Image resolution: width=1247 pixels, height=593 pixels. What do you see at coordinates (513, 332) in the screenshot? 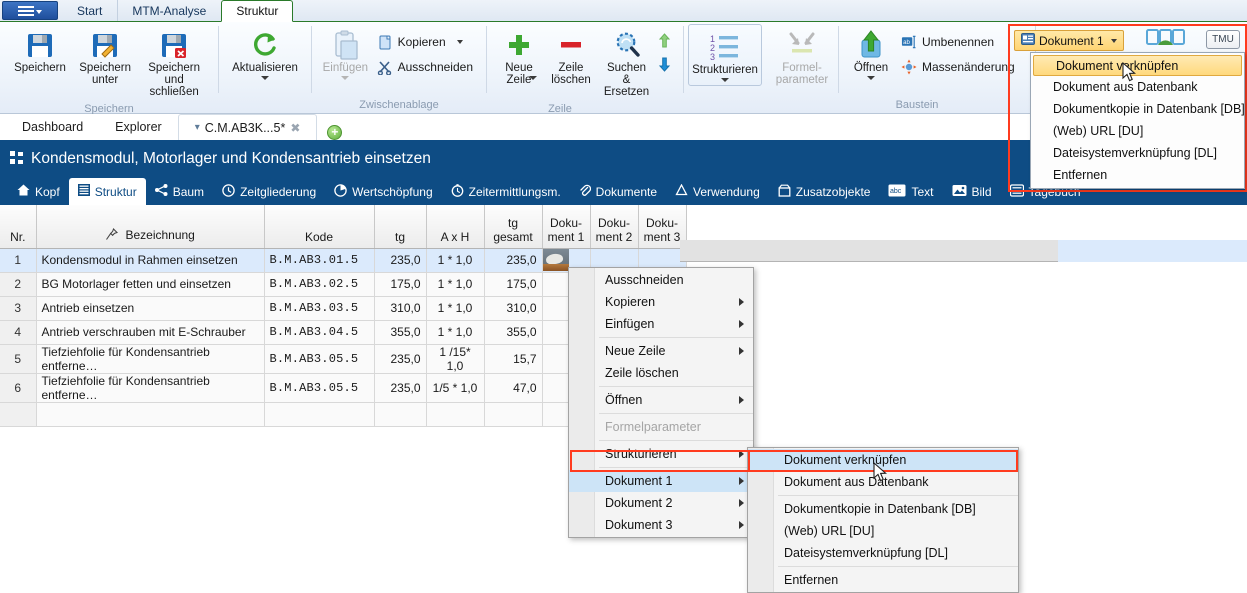
I see `cell-tg-gesamt: 355,0` at bounding box center [513, 332].